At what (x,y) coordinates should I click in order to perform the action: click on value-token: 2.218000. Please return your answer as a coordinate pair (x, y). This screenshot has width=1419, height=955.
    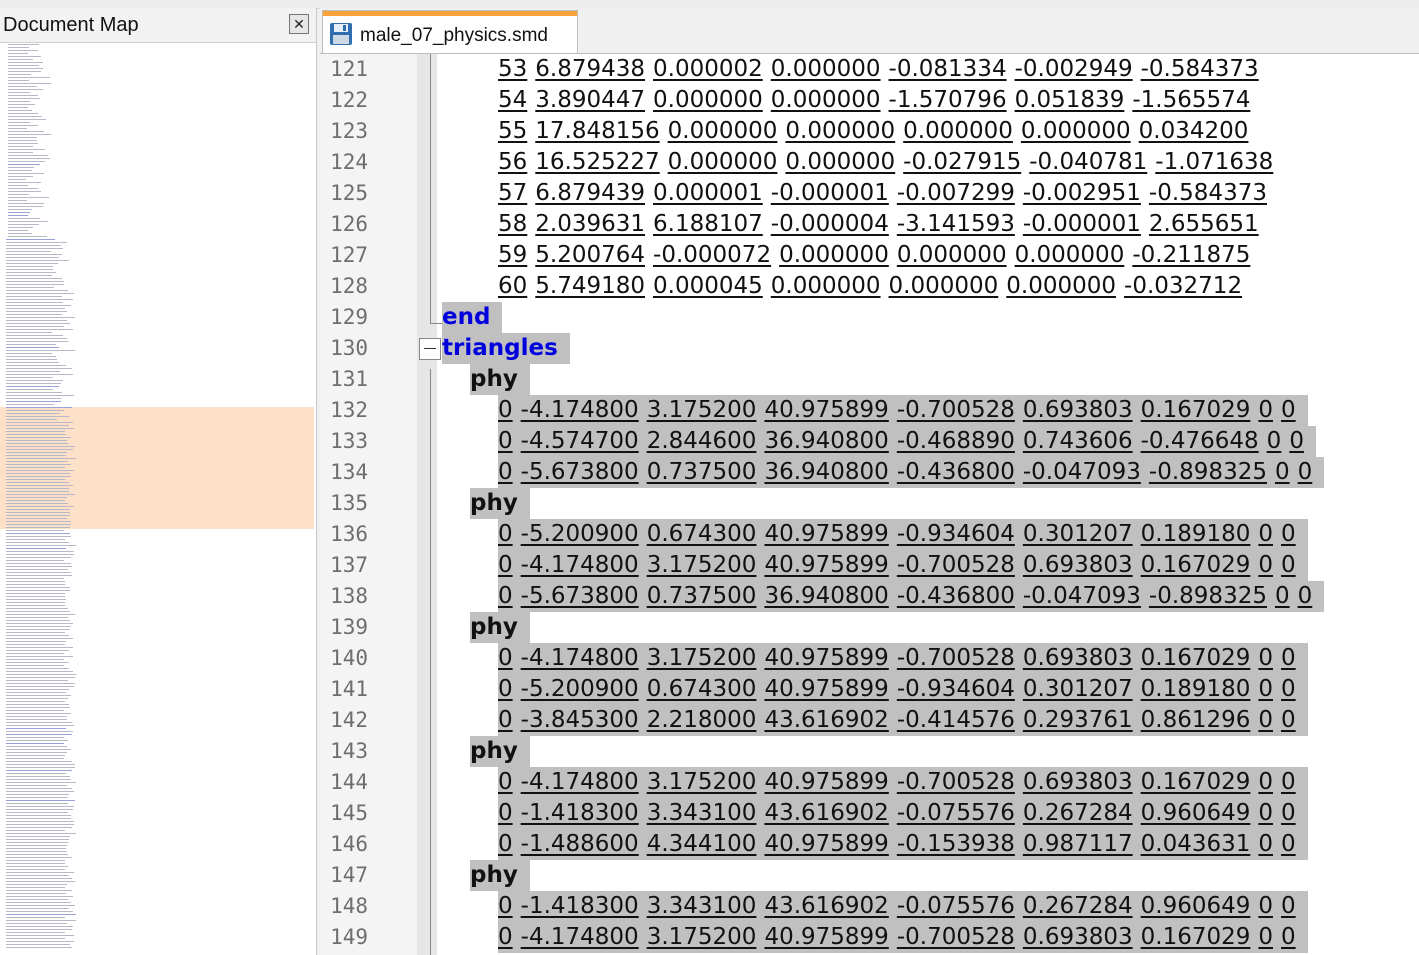
    Looking at the image, I should click on (701, 720).